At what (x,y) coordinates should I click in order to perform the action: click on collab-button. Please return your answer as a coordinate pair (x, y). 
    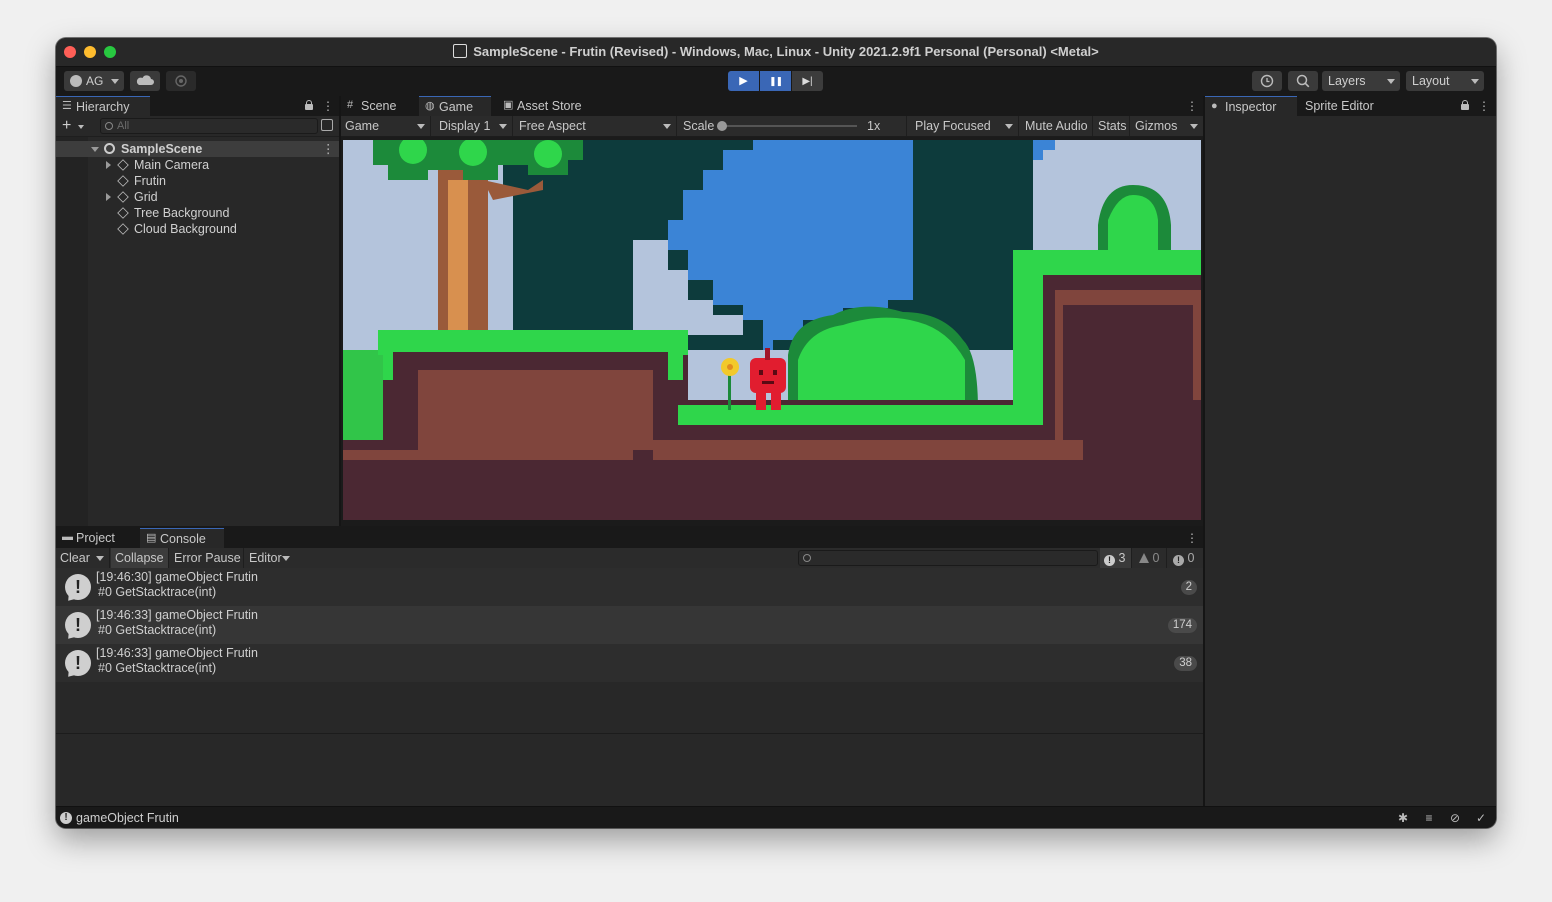
    Looking at the image, I should click on (181, 81).